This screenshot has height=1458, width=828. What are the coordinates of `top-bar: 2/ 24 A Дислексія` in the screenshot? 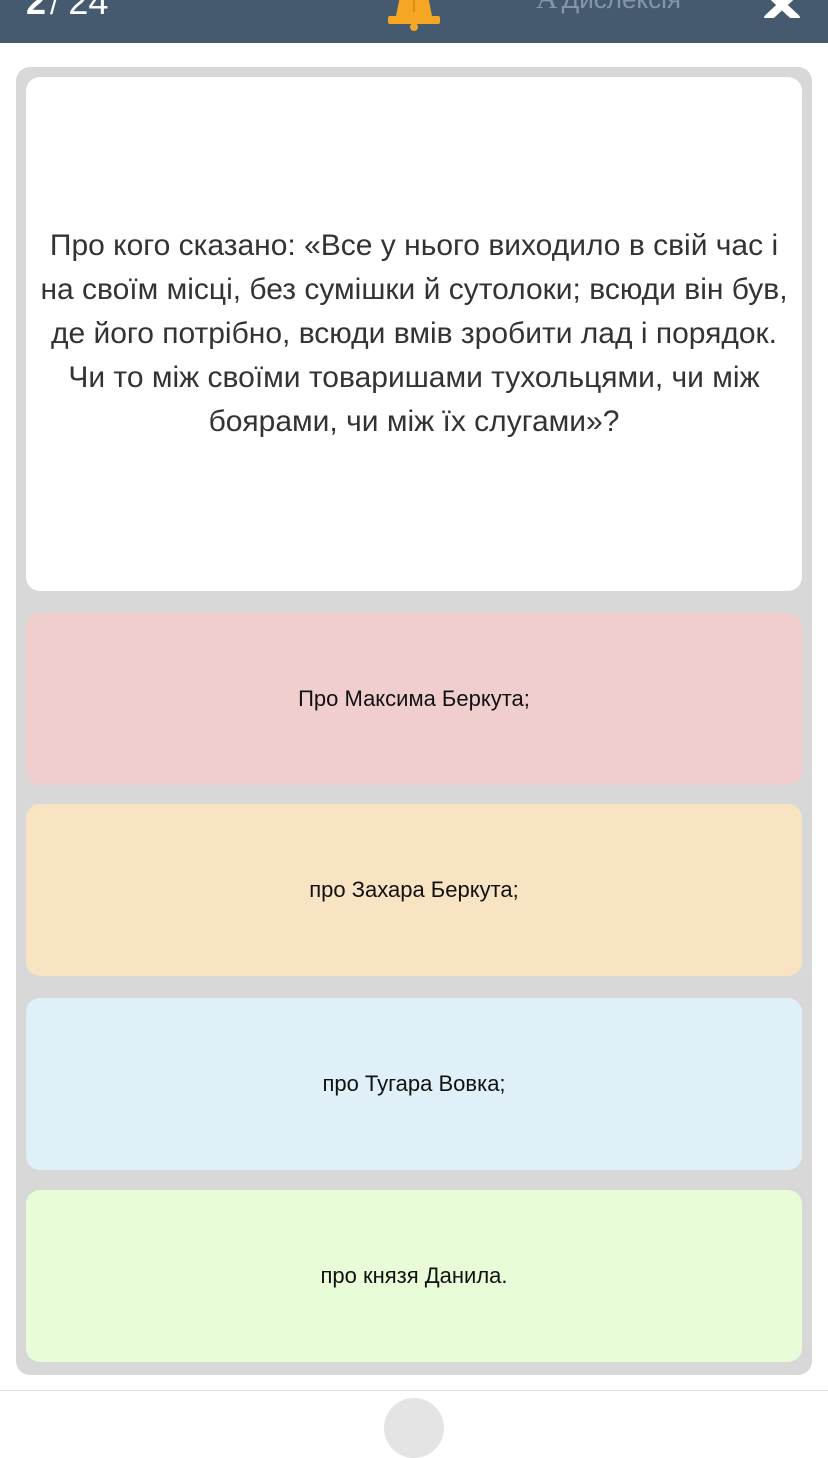 It's located at (414, 21).